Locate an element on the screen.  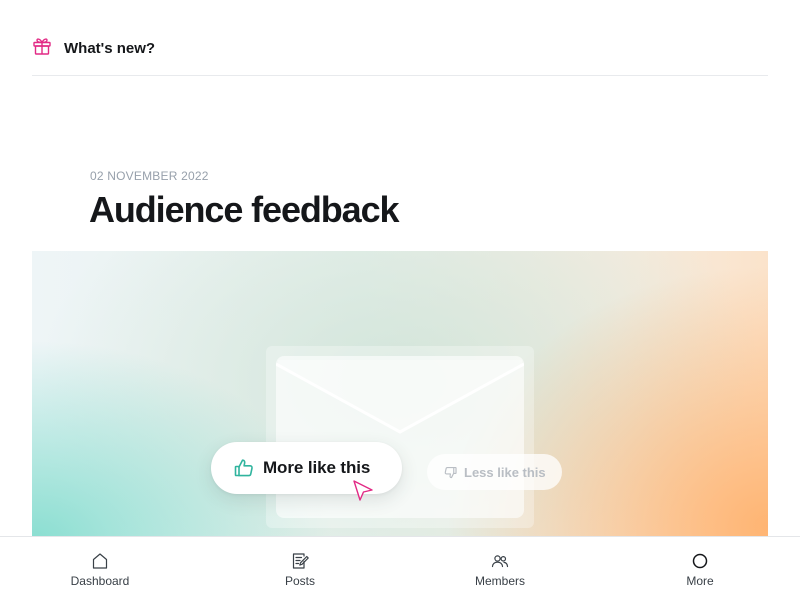
less-like-this-label: Less like this is located at coordinates (505, 472).